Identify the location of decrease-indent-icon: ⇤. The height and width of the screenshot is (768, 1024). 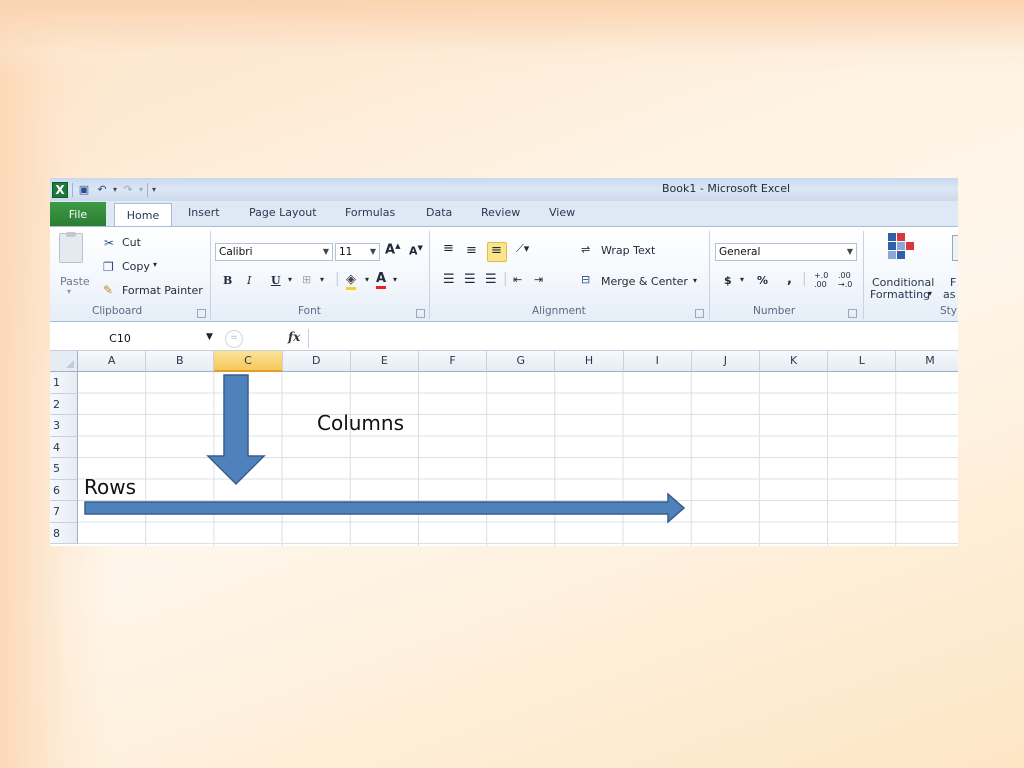
(517, 279).